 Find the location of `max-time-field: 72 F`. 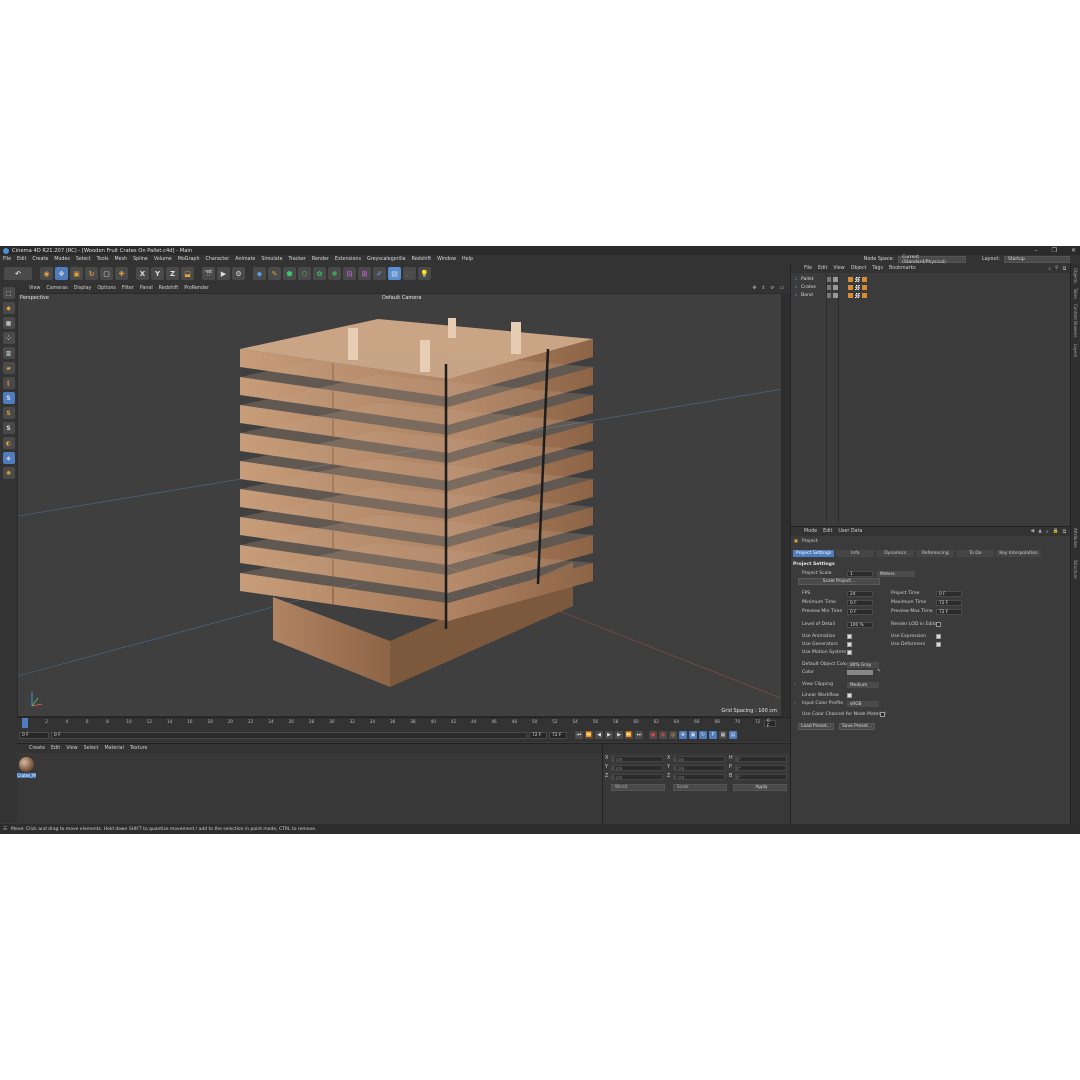

max-time-field: 72 F is located at coordinates (949, 603).